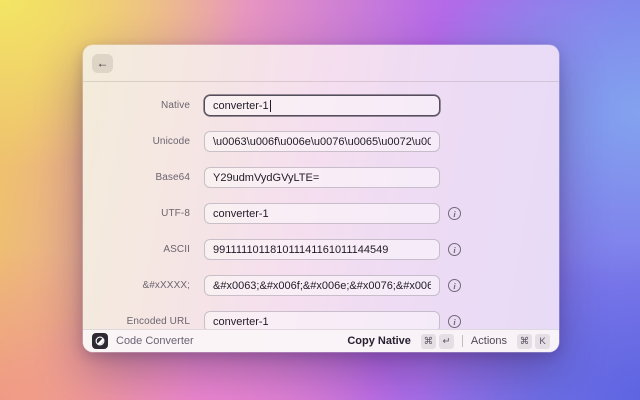 The width and height of the screenshot is (640, 400). What do you see at coordinates (446, 341) in the screenshot?
I see `return-key-icon: ↵` at bounding box center [446, 341].